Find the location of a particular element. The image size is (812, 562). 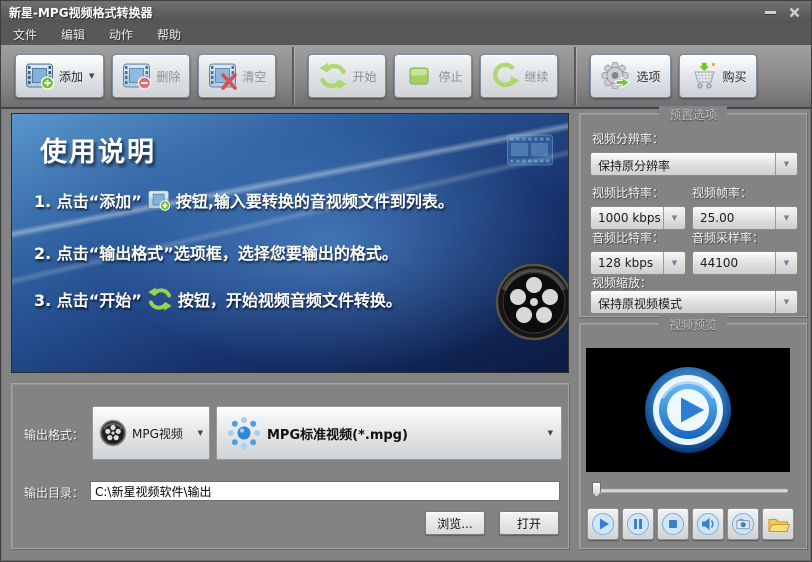

media-player-logo-icon is located at coordinates (688, 410).